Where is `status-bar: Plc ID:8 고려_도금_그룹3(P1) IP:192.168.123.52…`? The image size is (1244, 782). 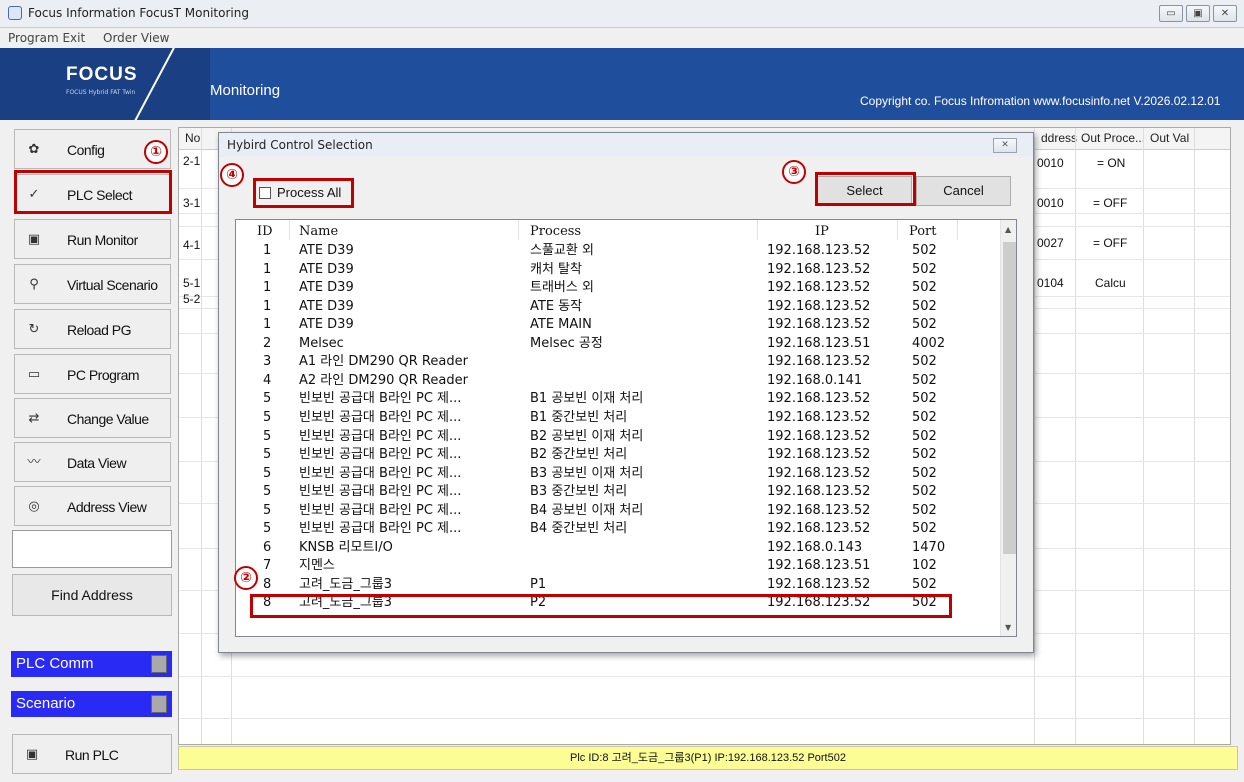 status-bar: Plc ID:8 고려_도금_그룹3(P1) IP:192.168.123.52… is located at coordinates (708, 758).